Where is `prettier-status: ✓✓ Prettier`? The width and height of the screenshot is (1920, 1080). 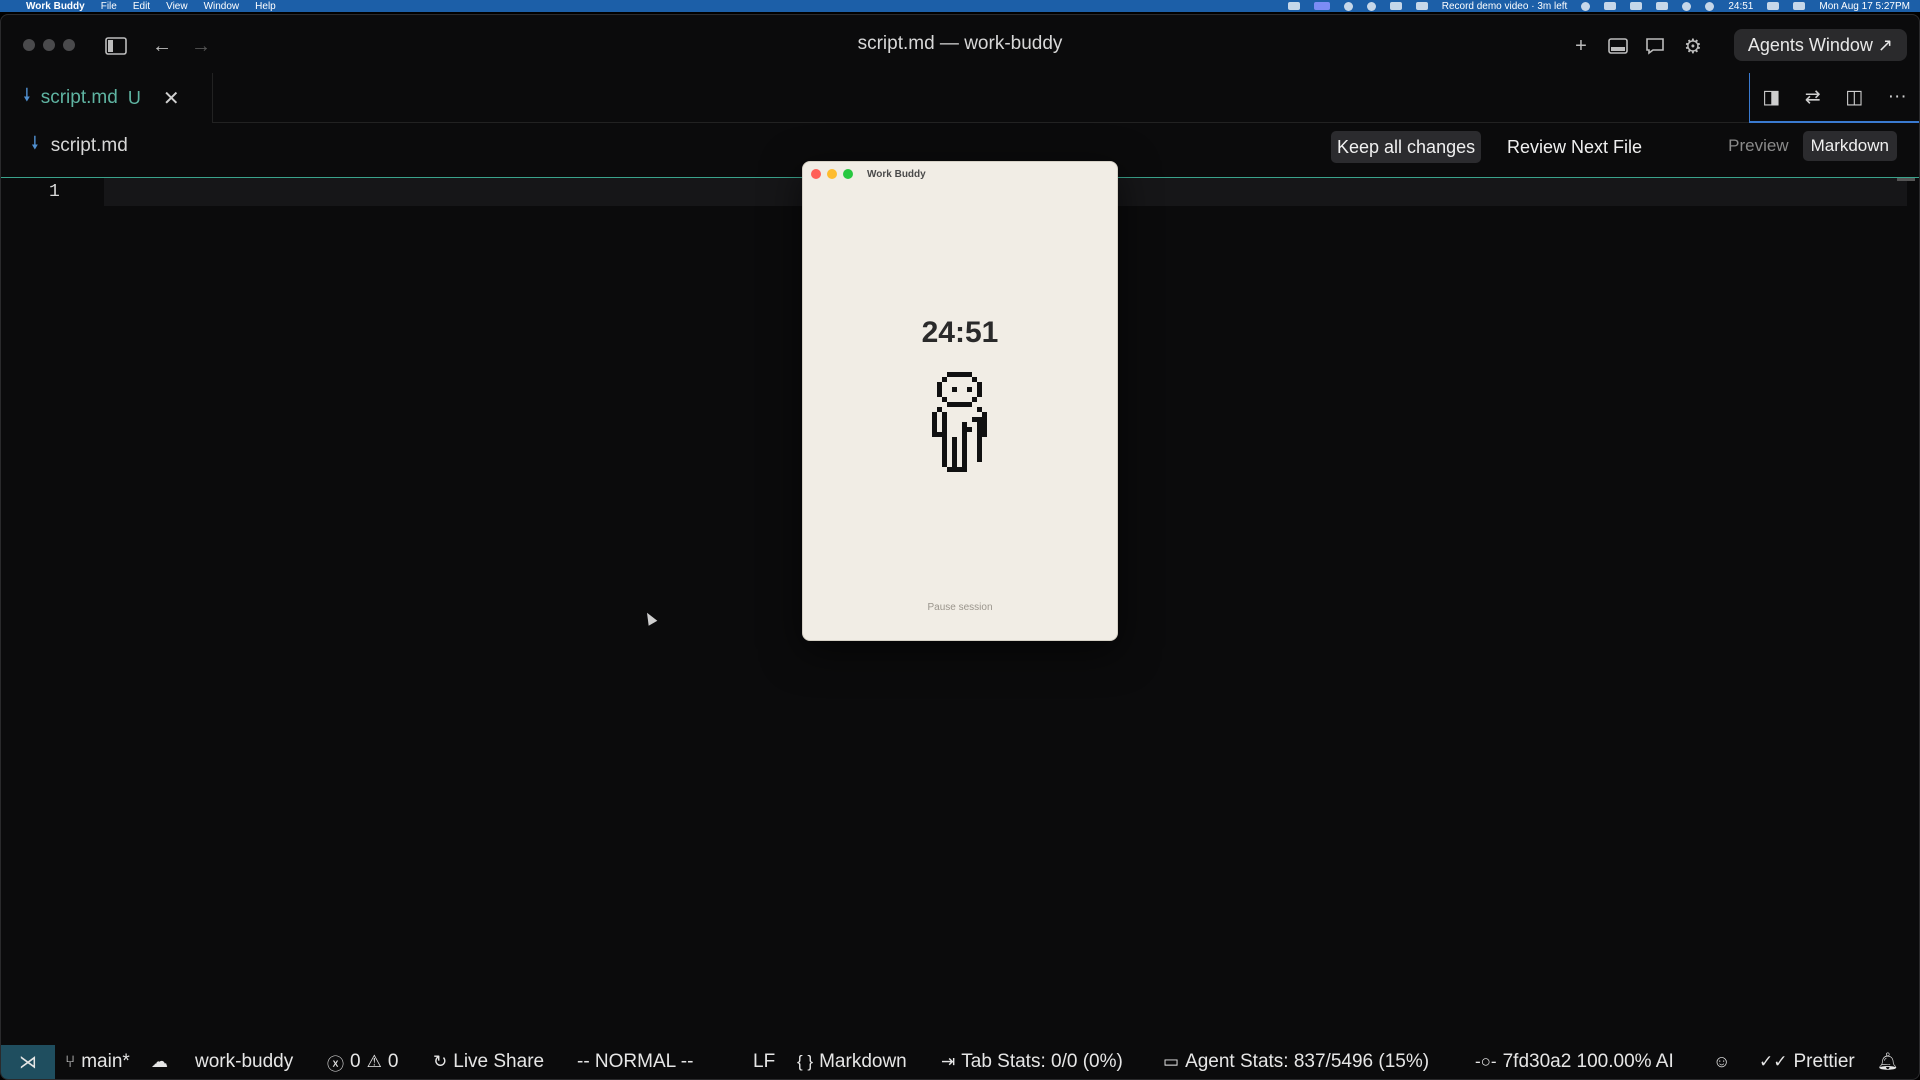 prettier-status: ✓✓ Prettier is located at coordinates (1807, 1062).